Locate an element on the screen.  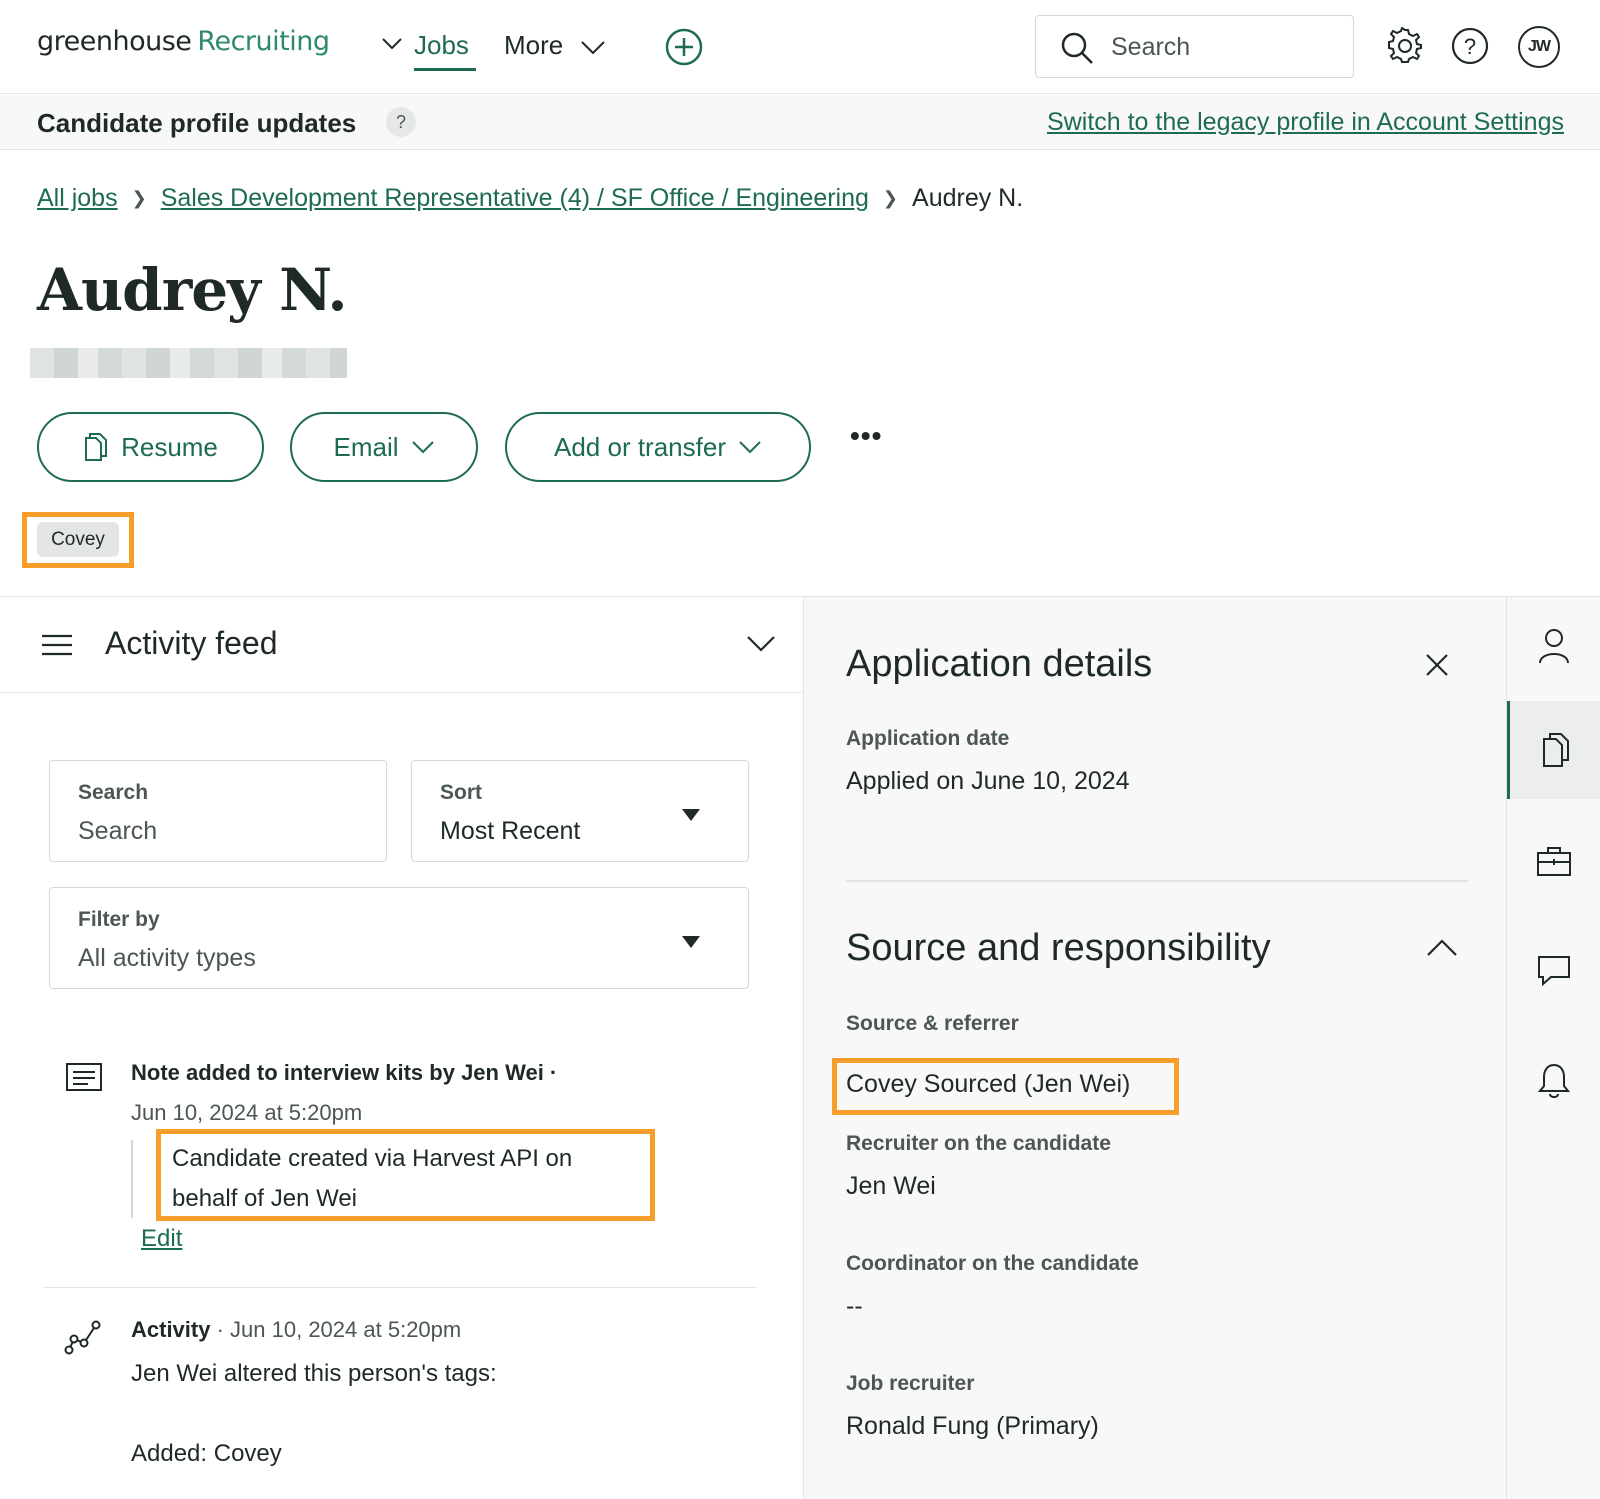
resume-label: Resume is located at coordinates (169, 446).